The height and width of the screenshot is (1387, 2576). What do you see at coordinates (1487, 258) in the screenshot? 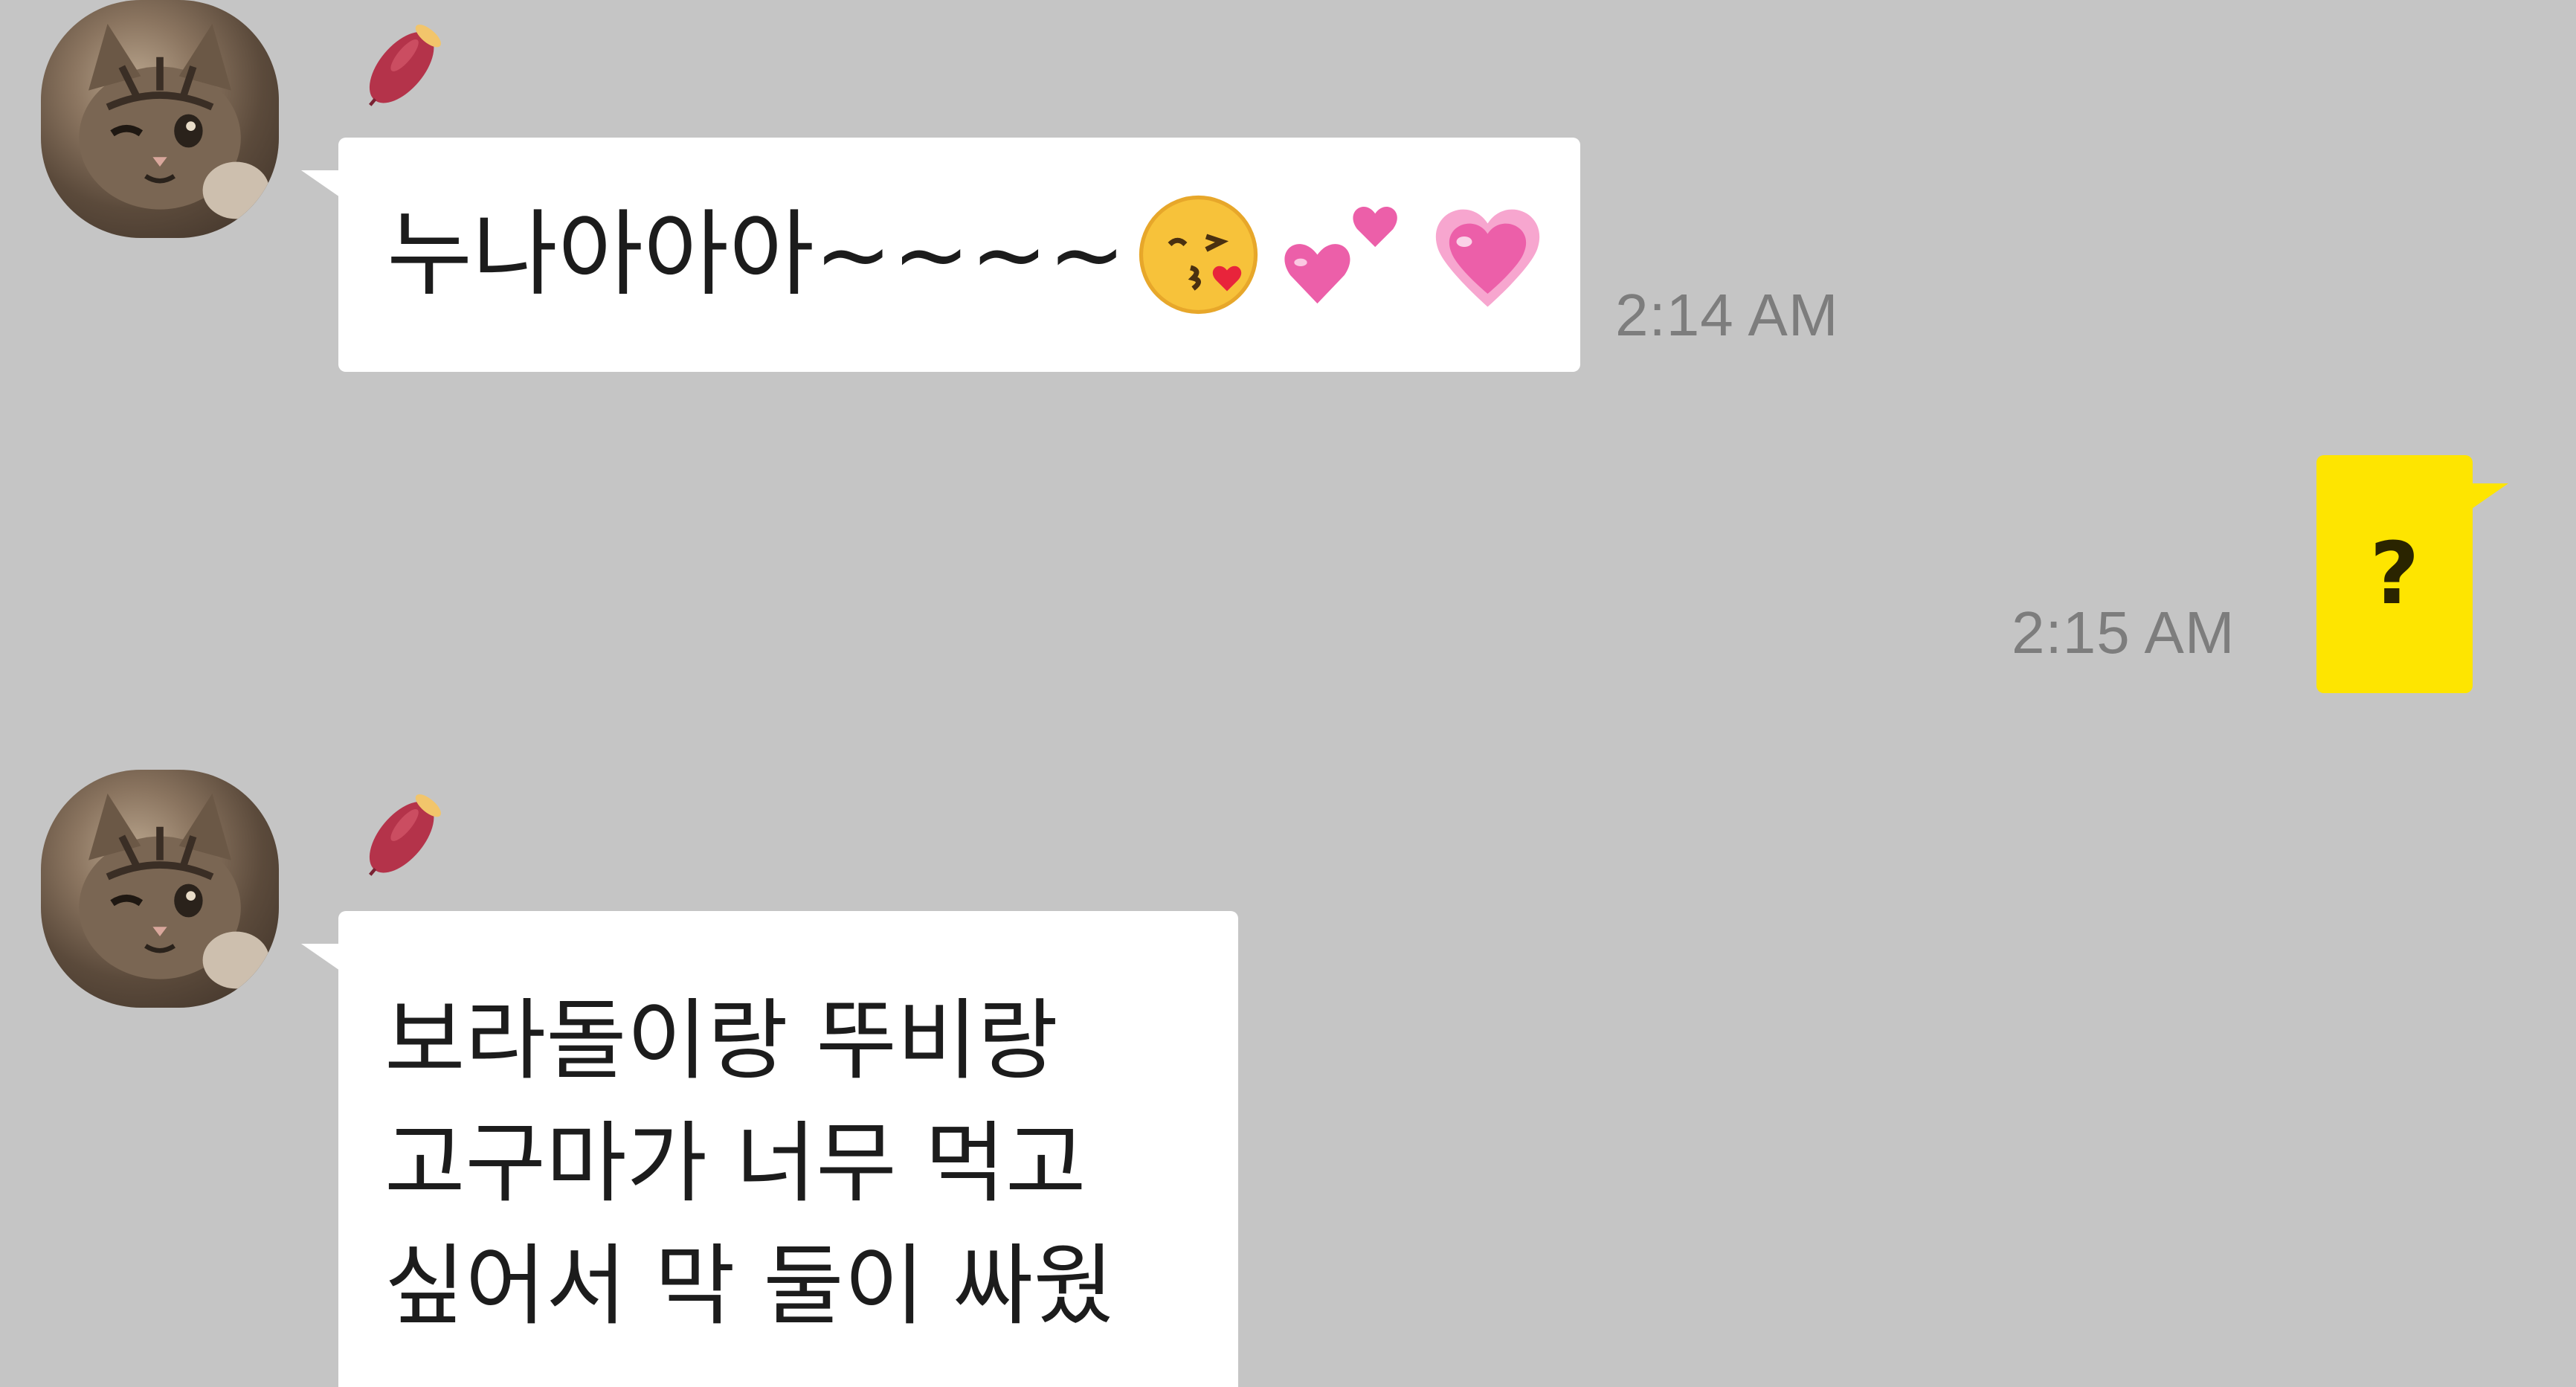
I see `growing-heart-emoji-icon` at bounding box center [1487, 258].